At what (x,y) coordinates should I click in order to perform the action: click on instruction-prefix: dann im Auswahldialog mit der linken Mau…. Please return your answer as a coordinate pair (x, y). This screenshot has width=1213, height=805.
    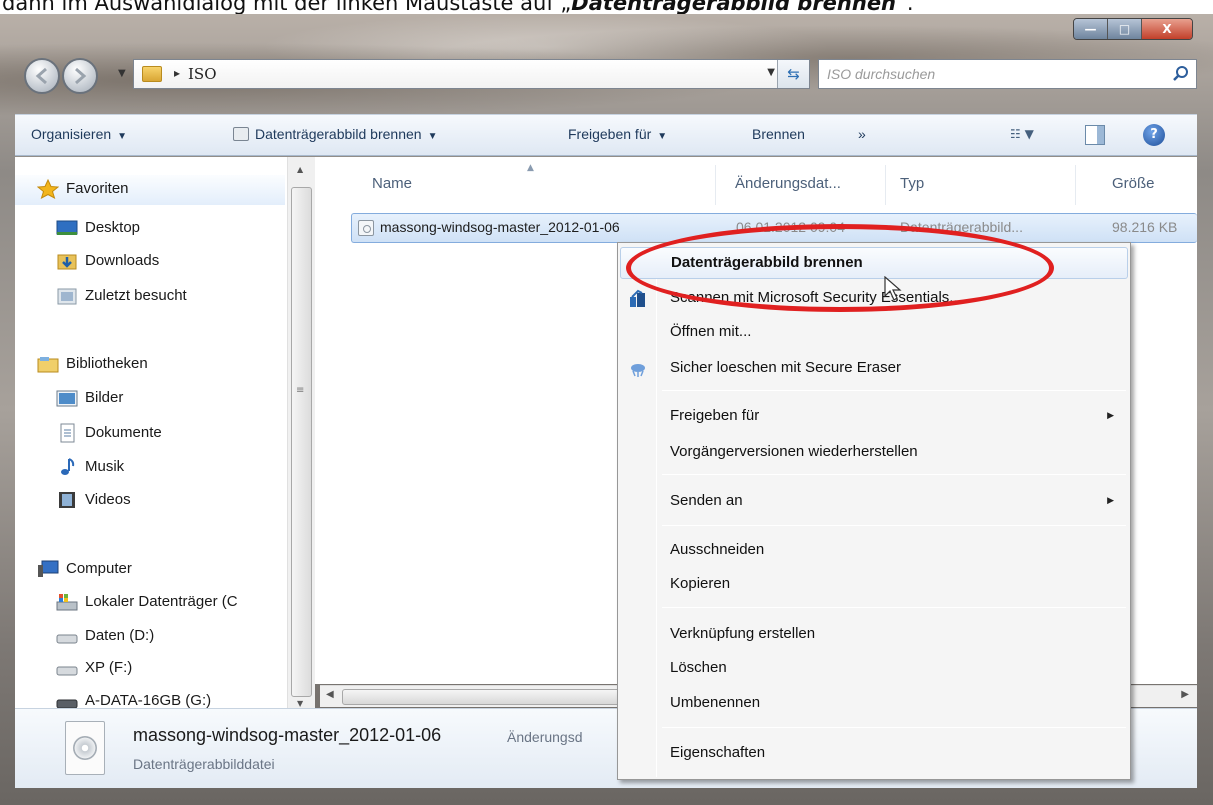
    Looking at the image, I should click on (287, 7).